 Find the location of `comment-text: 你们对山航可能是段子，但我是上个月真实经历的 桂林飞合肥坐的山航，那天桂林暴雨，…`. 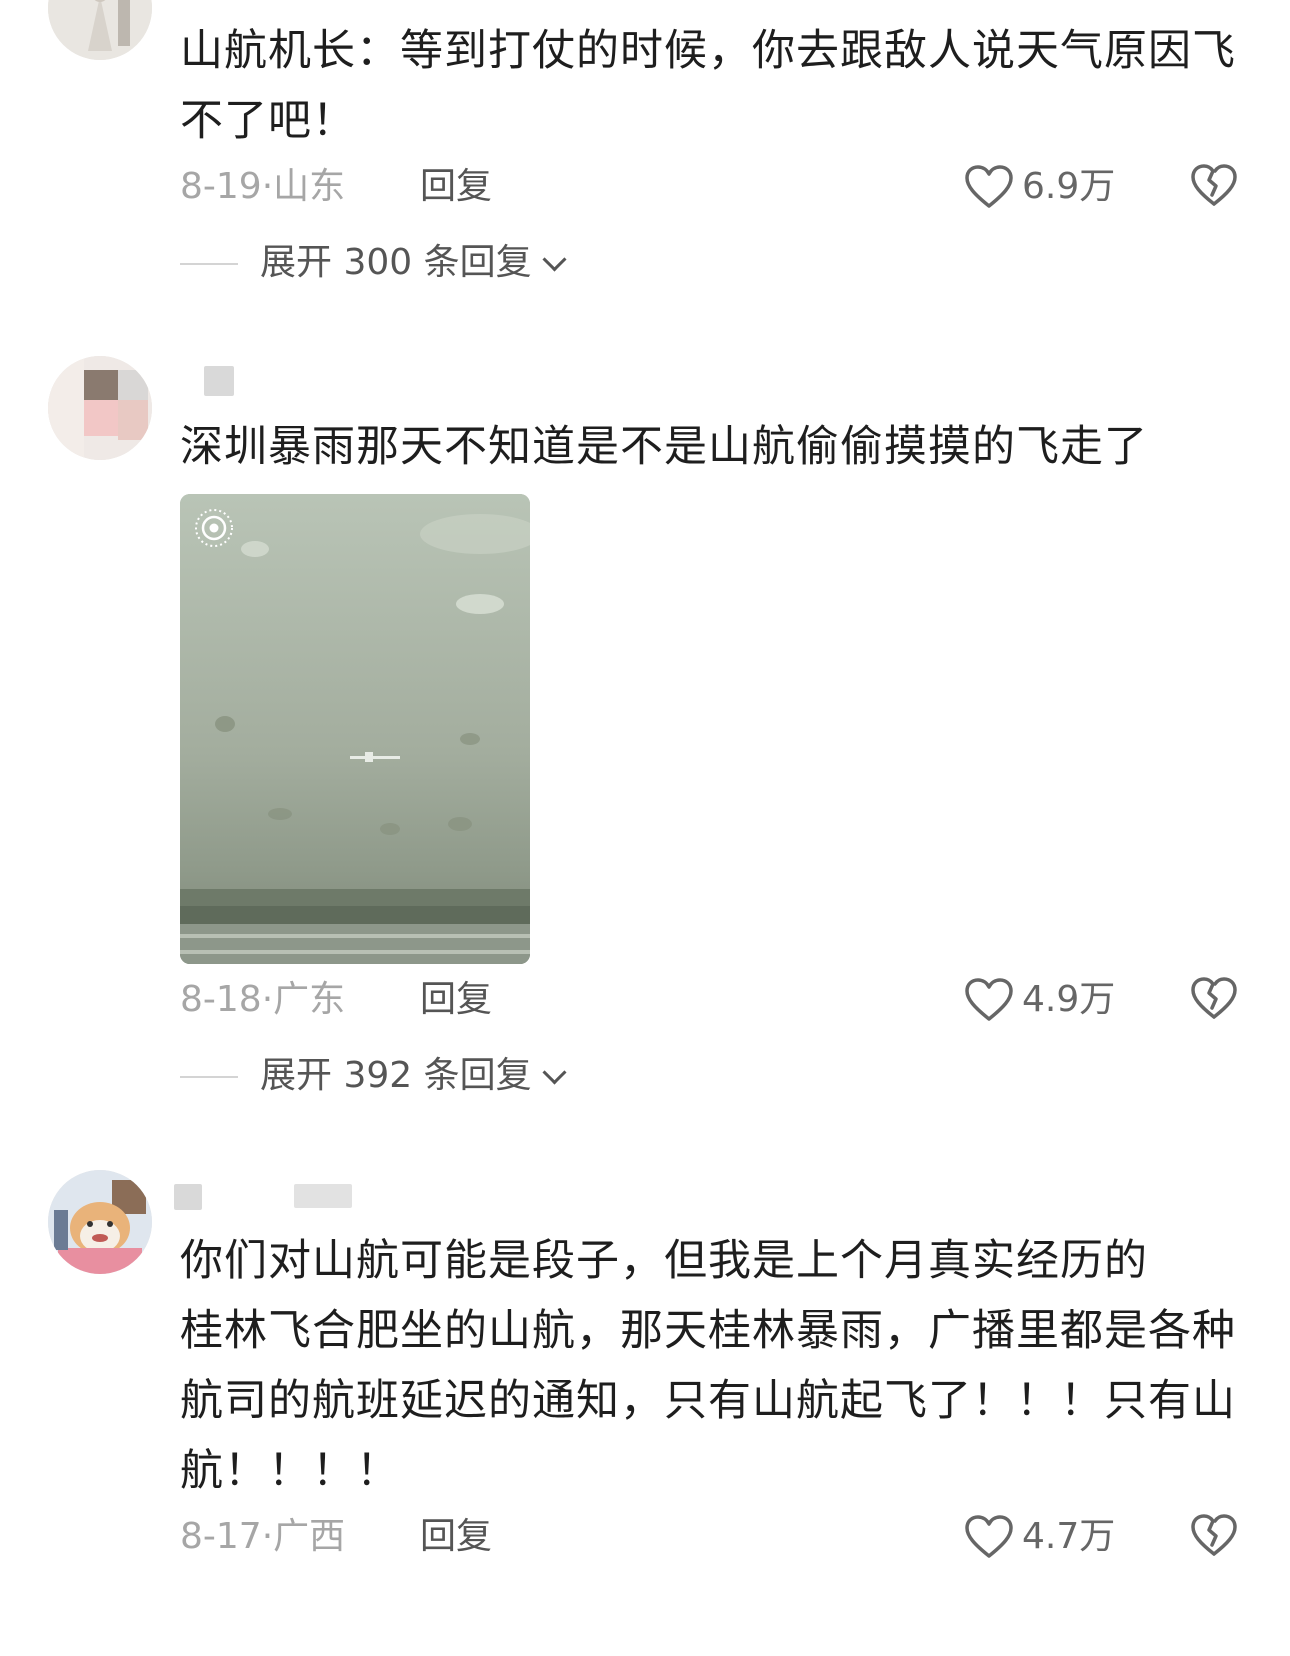

comment-text: 你们对山航可能是段子，但我是上个月真实经历的 桂林飞合肥坐的山航，那天桂林暴雨，… is located at coordinates (708, 1366).